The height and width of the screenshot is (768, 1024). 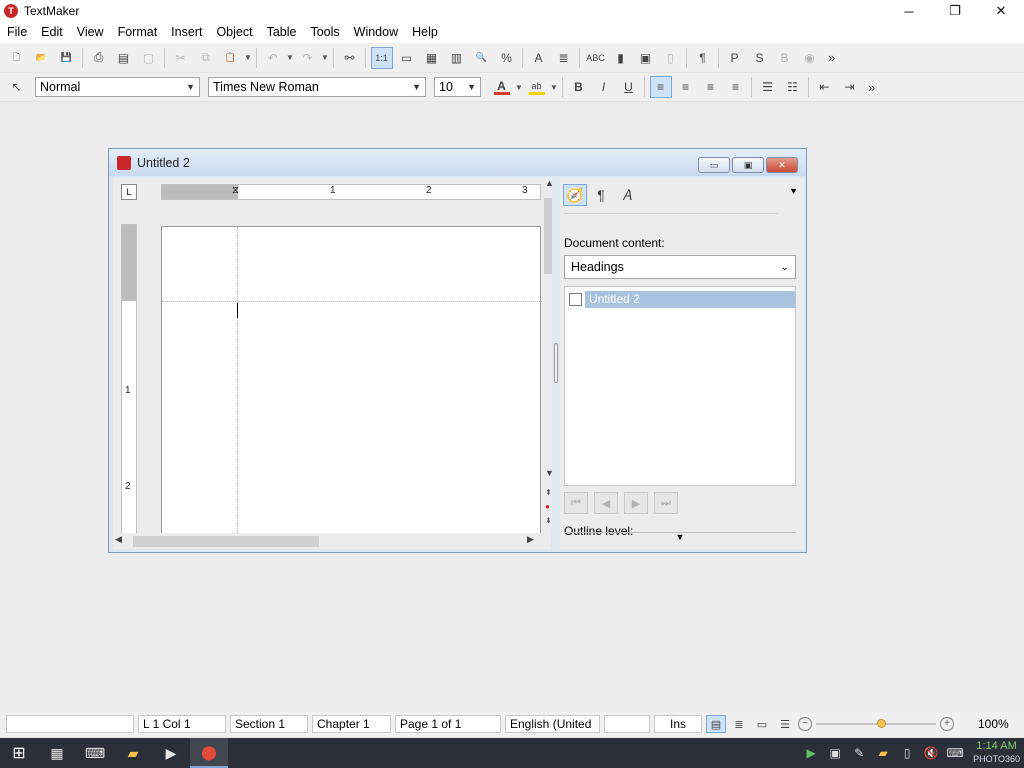 I want to click on sidebar-splitter, so click(x=556, y=363).